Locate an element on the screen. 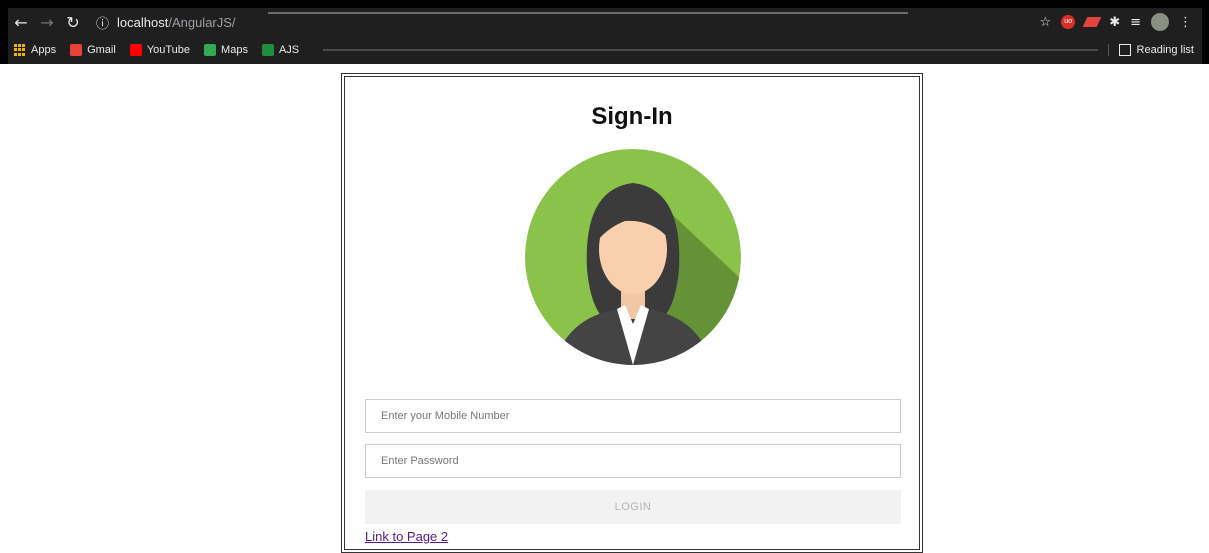 Image resolution: width=1209 pixels, height=553 pixels. bookmark-label: Apps is located at coordinates (44, 50).